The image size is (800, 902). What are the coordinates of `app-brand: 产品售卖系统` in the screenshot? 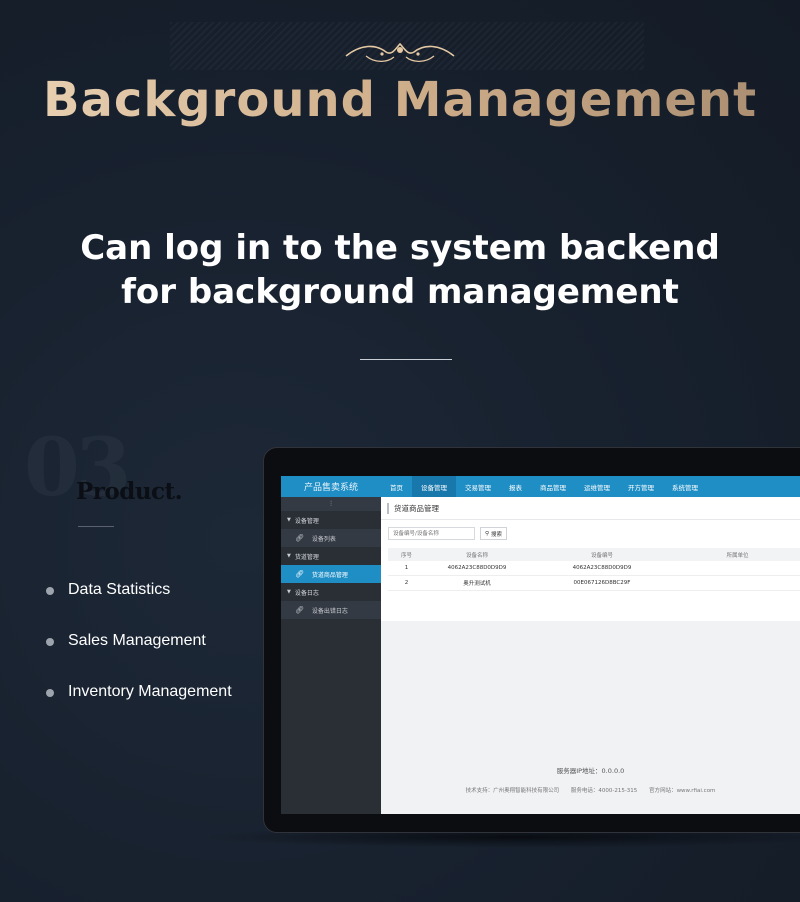 It's located at (330, 488).